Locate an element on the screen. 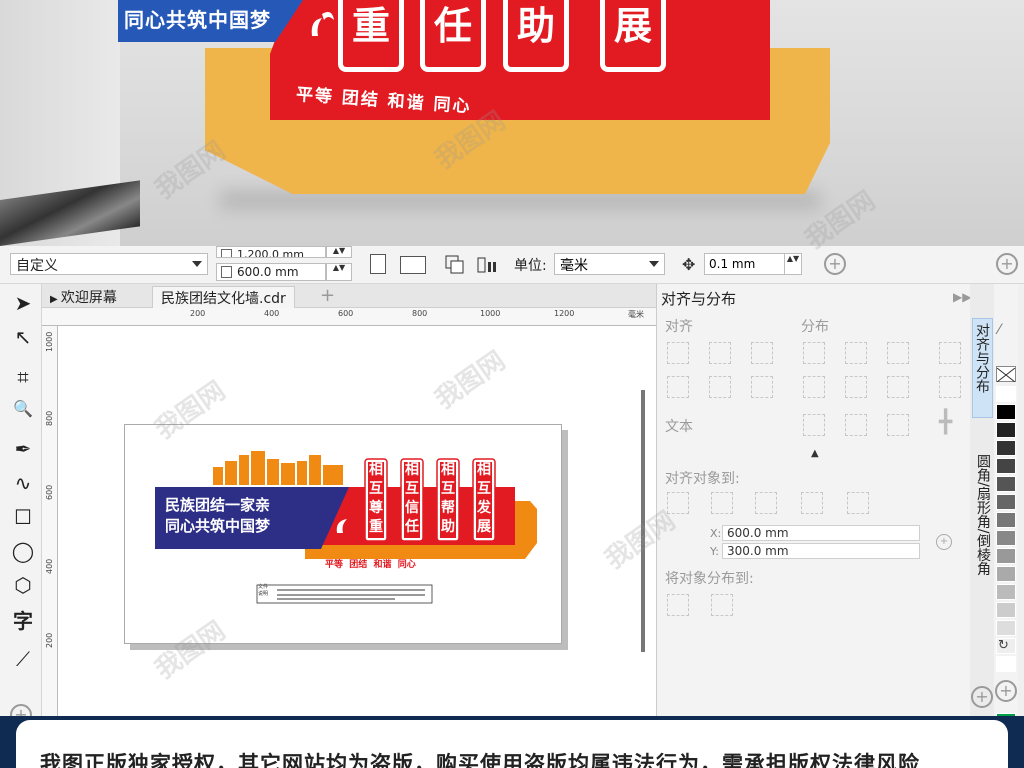 The width and height of the screenshot is (1024, 768). page-preset-value: 自定义 is located at coordinates (37, 266).